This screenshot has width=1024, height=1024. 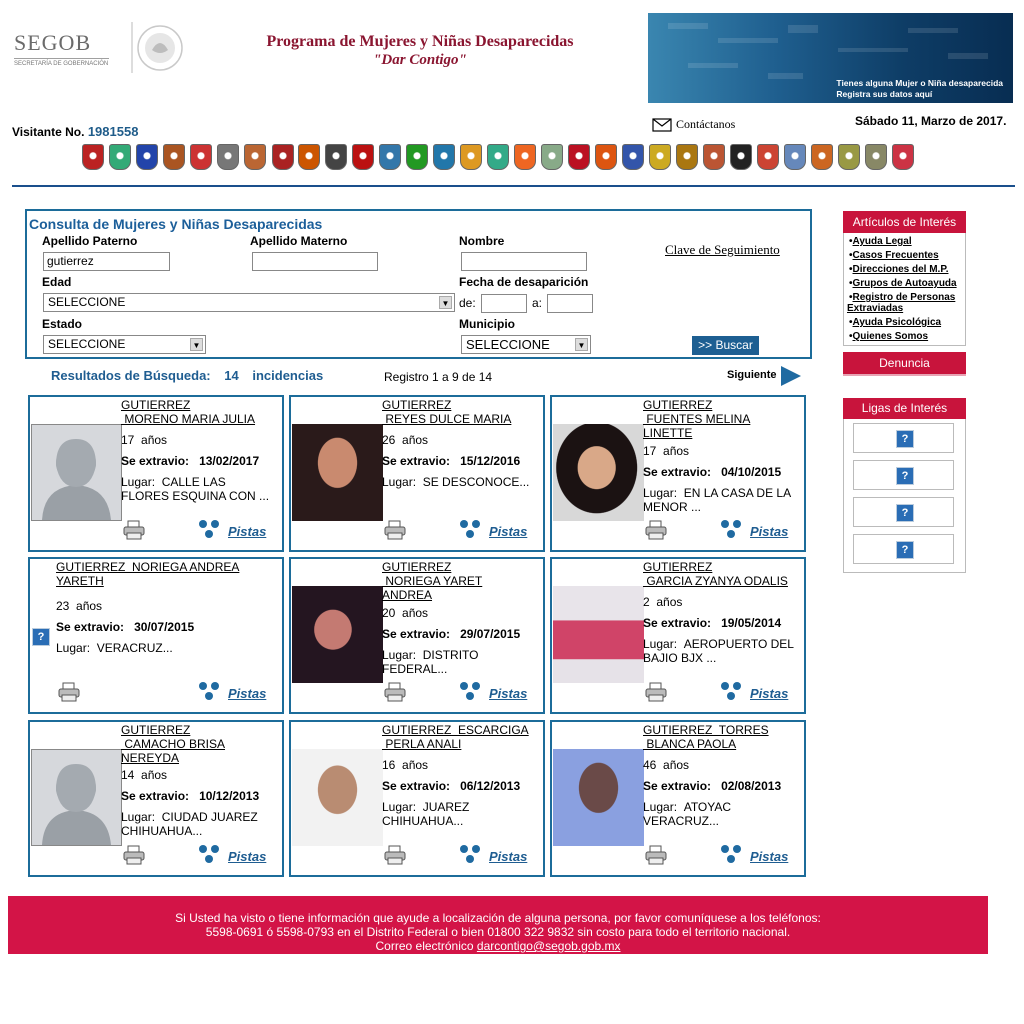 I want to click on siguiente-link: Siguiente, so click(x=752, y=375).